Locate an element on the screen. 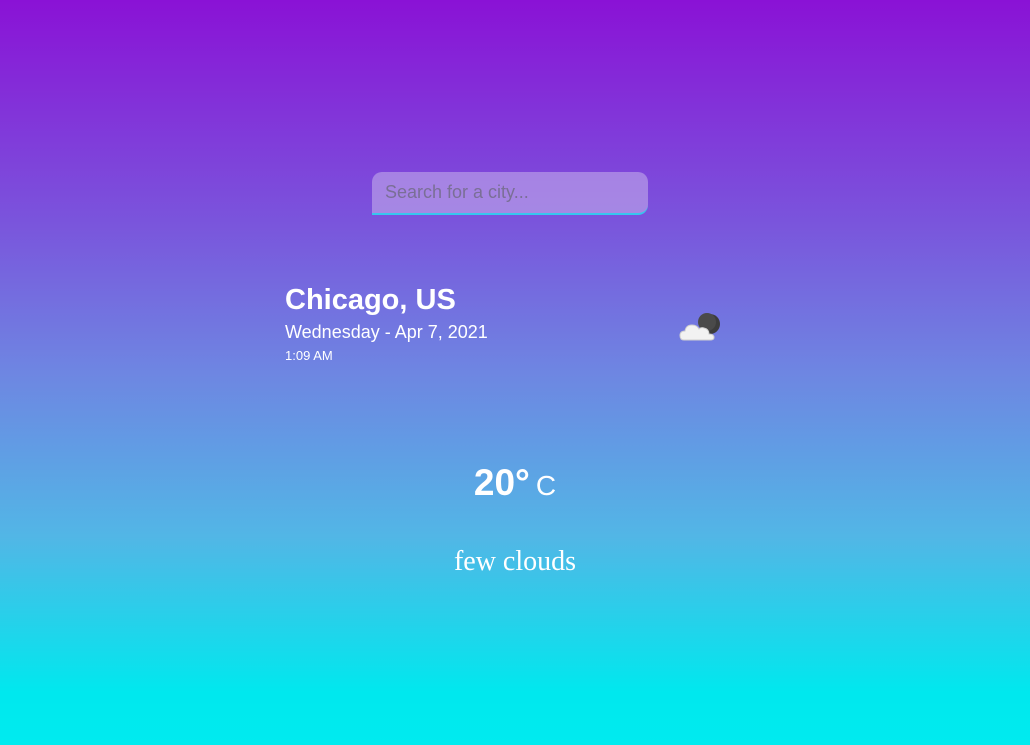 Image resolution: width=1030 pixels, height=745 pixels. search-bar is located at coordinates (510, 193).